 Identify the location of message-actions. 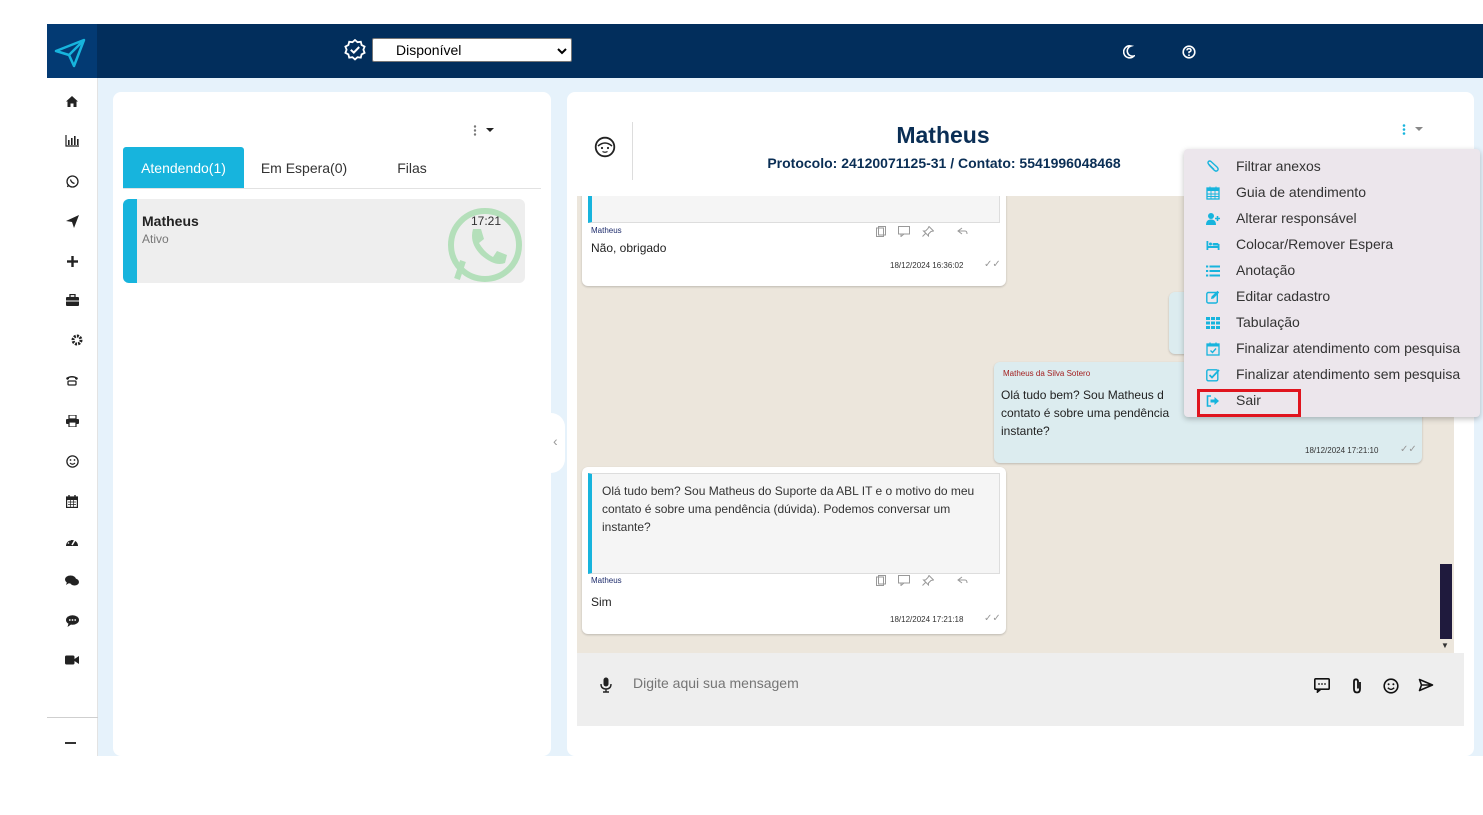
(922, 580).